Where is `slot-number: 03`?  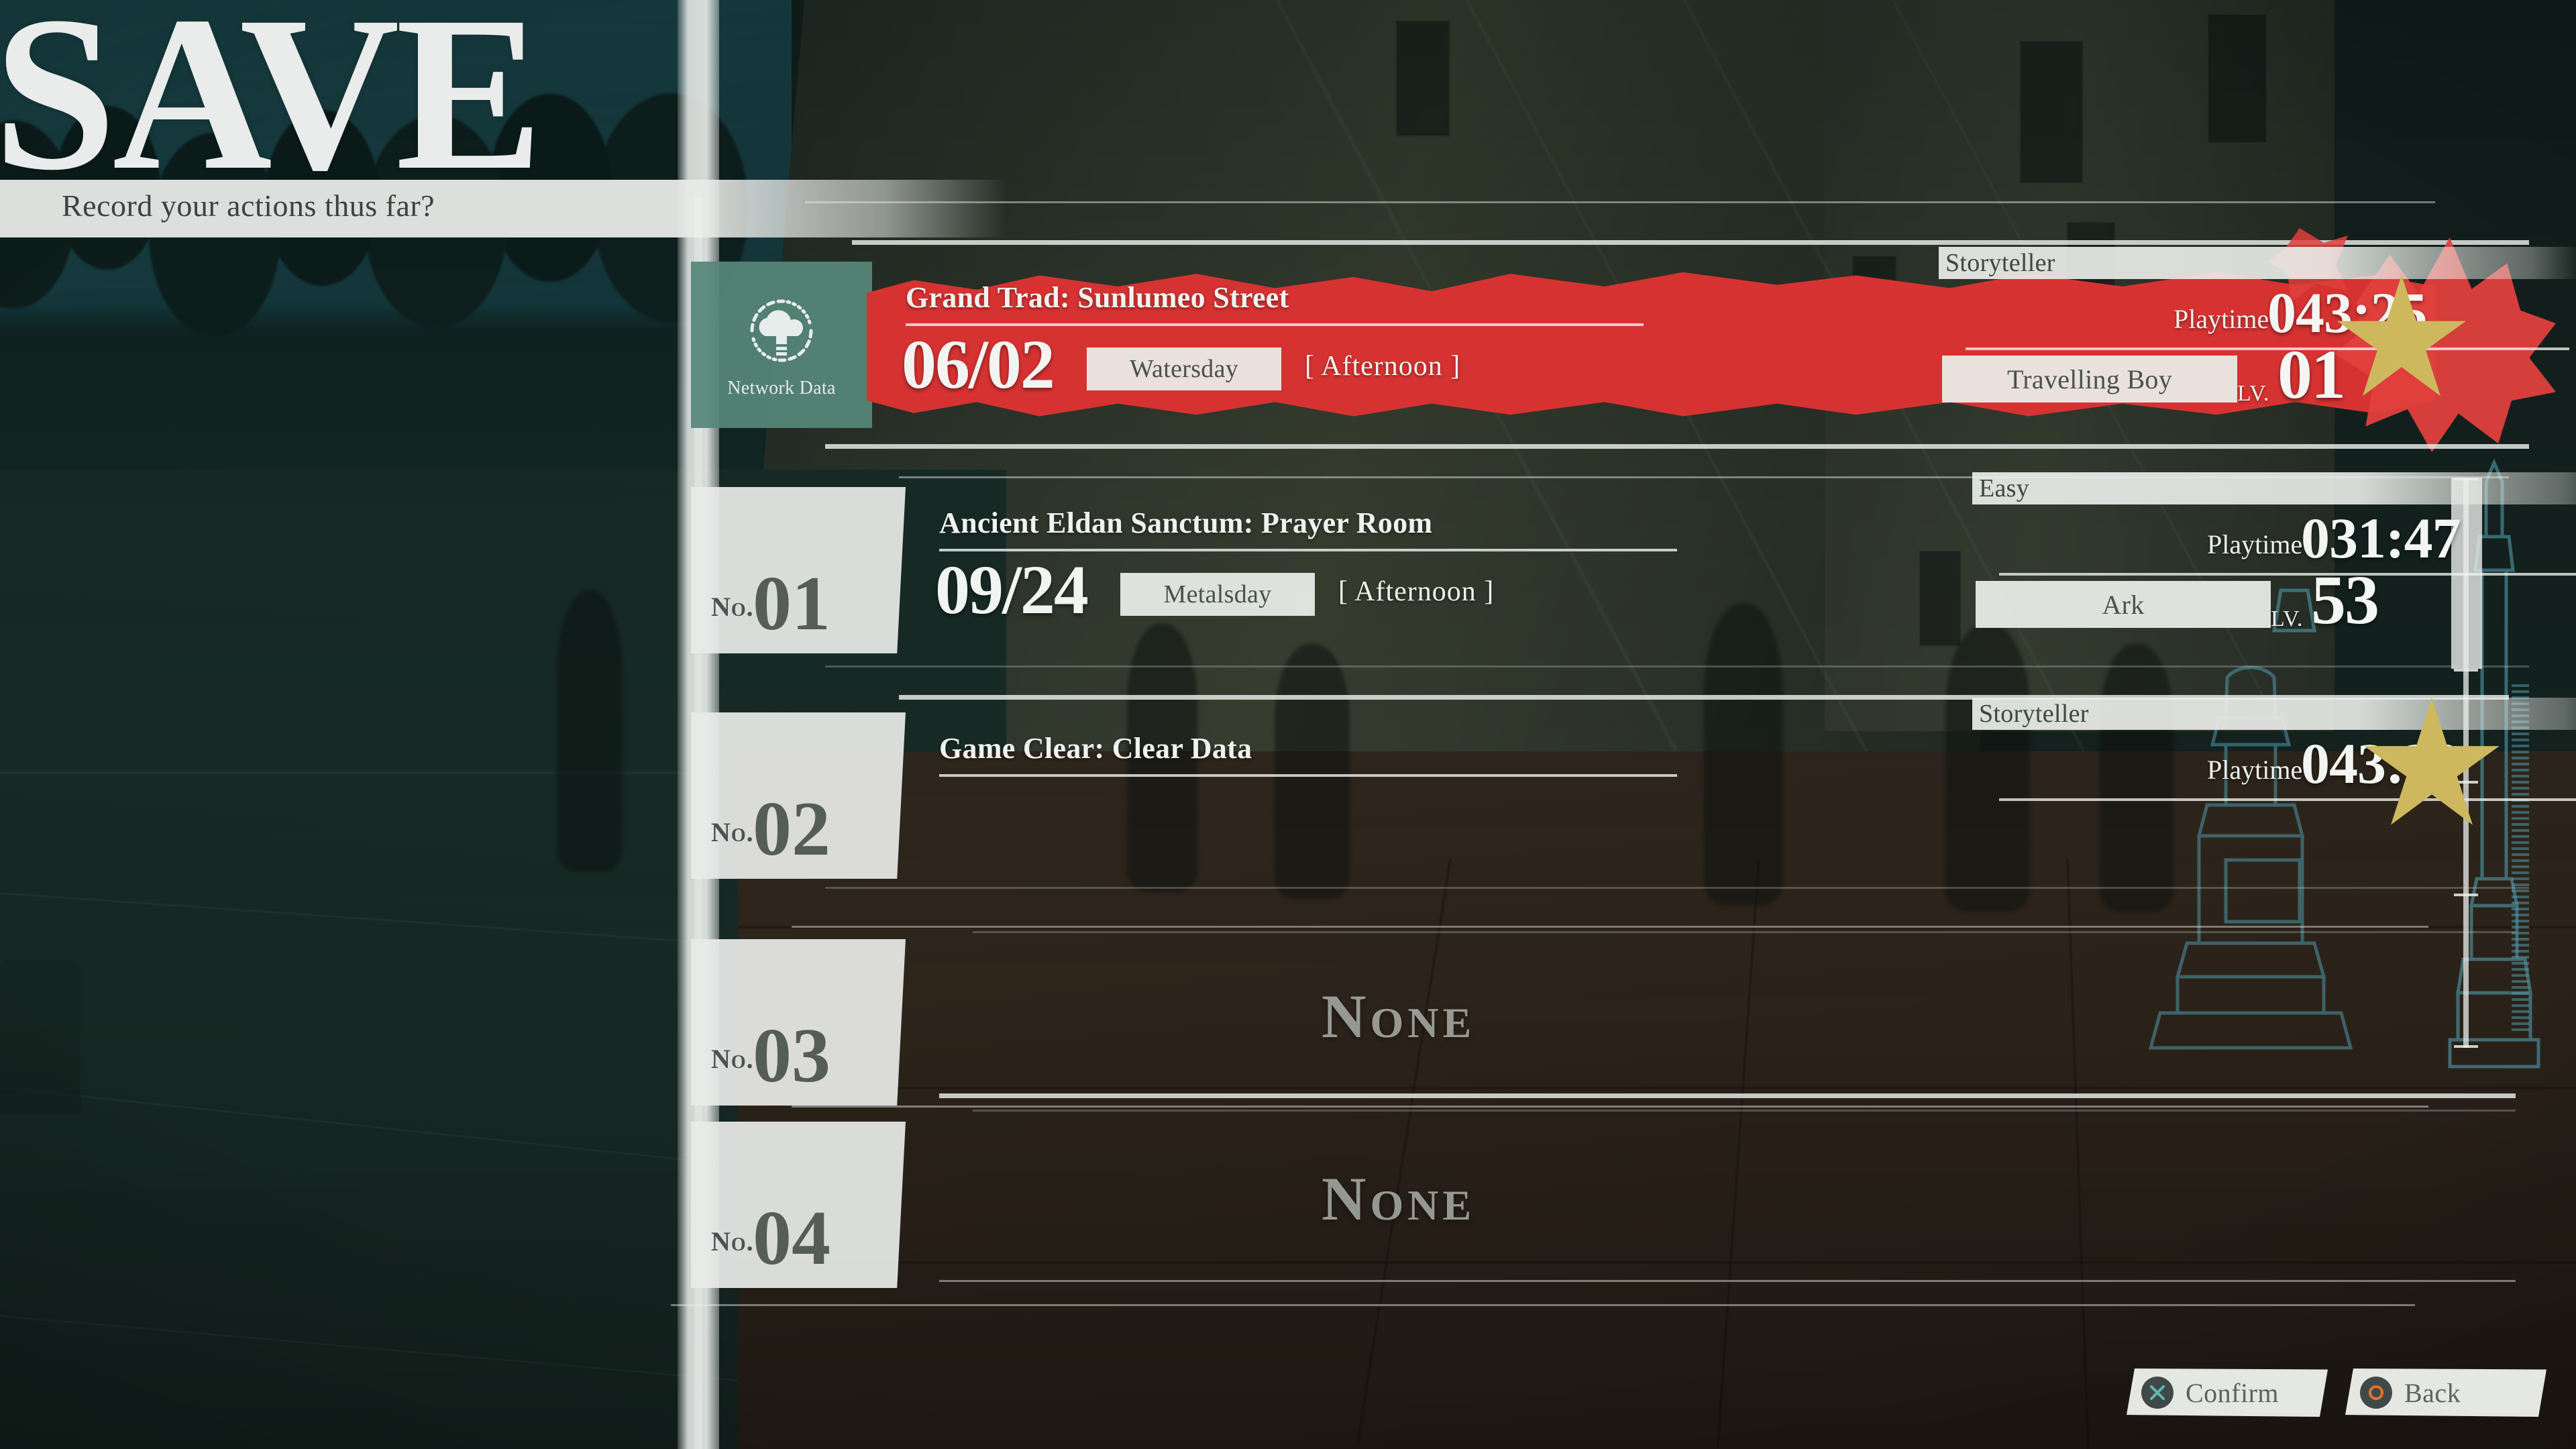
slot-number: 03 is located at coordinates (791, 1056).